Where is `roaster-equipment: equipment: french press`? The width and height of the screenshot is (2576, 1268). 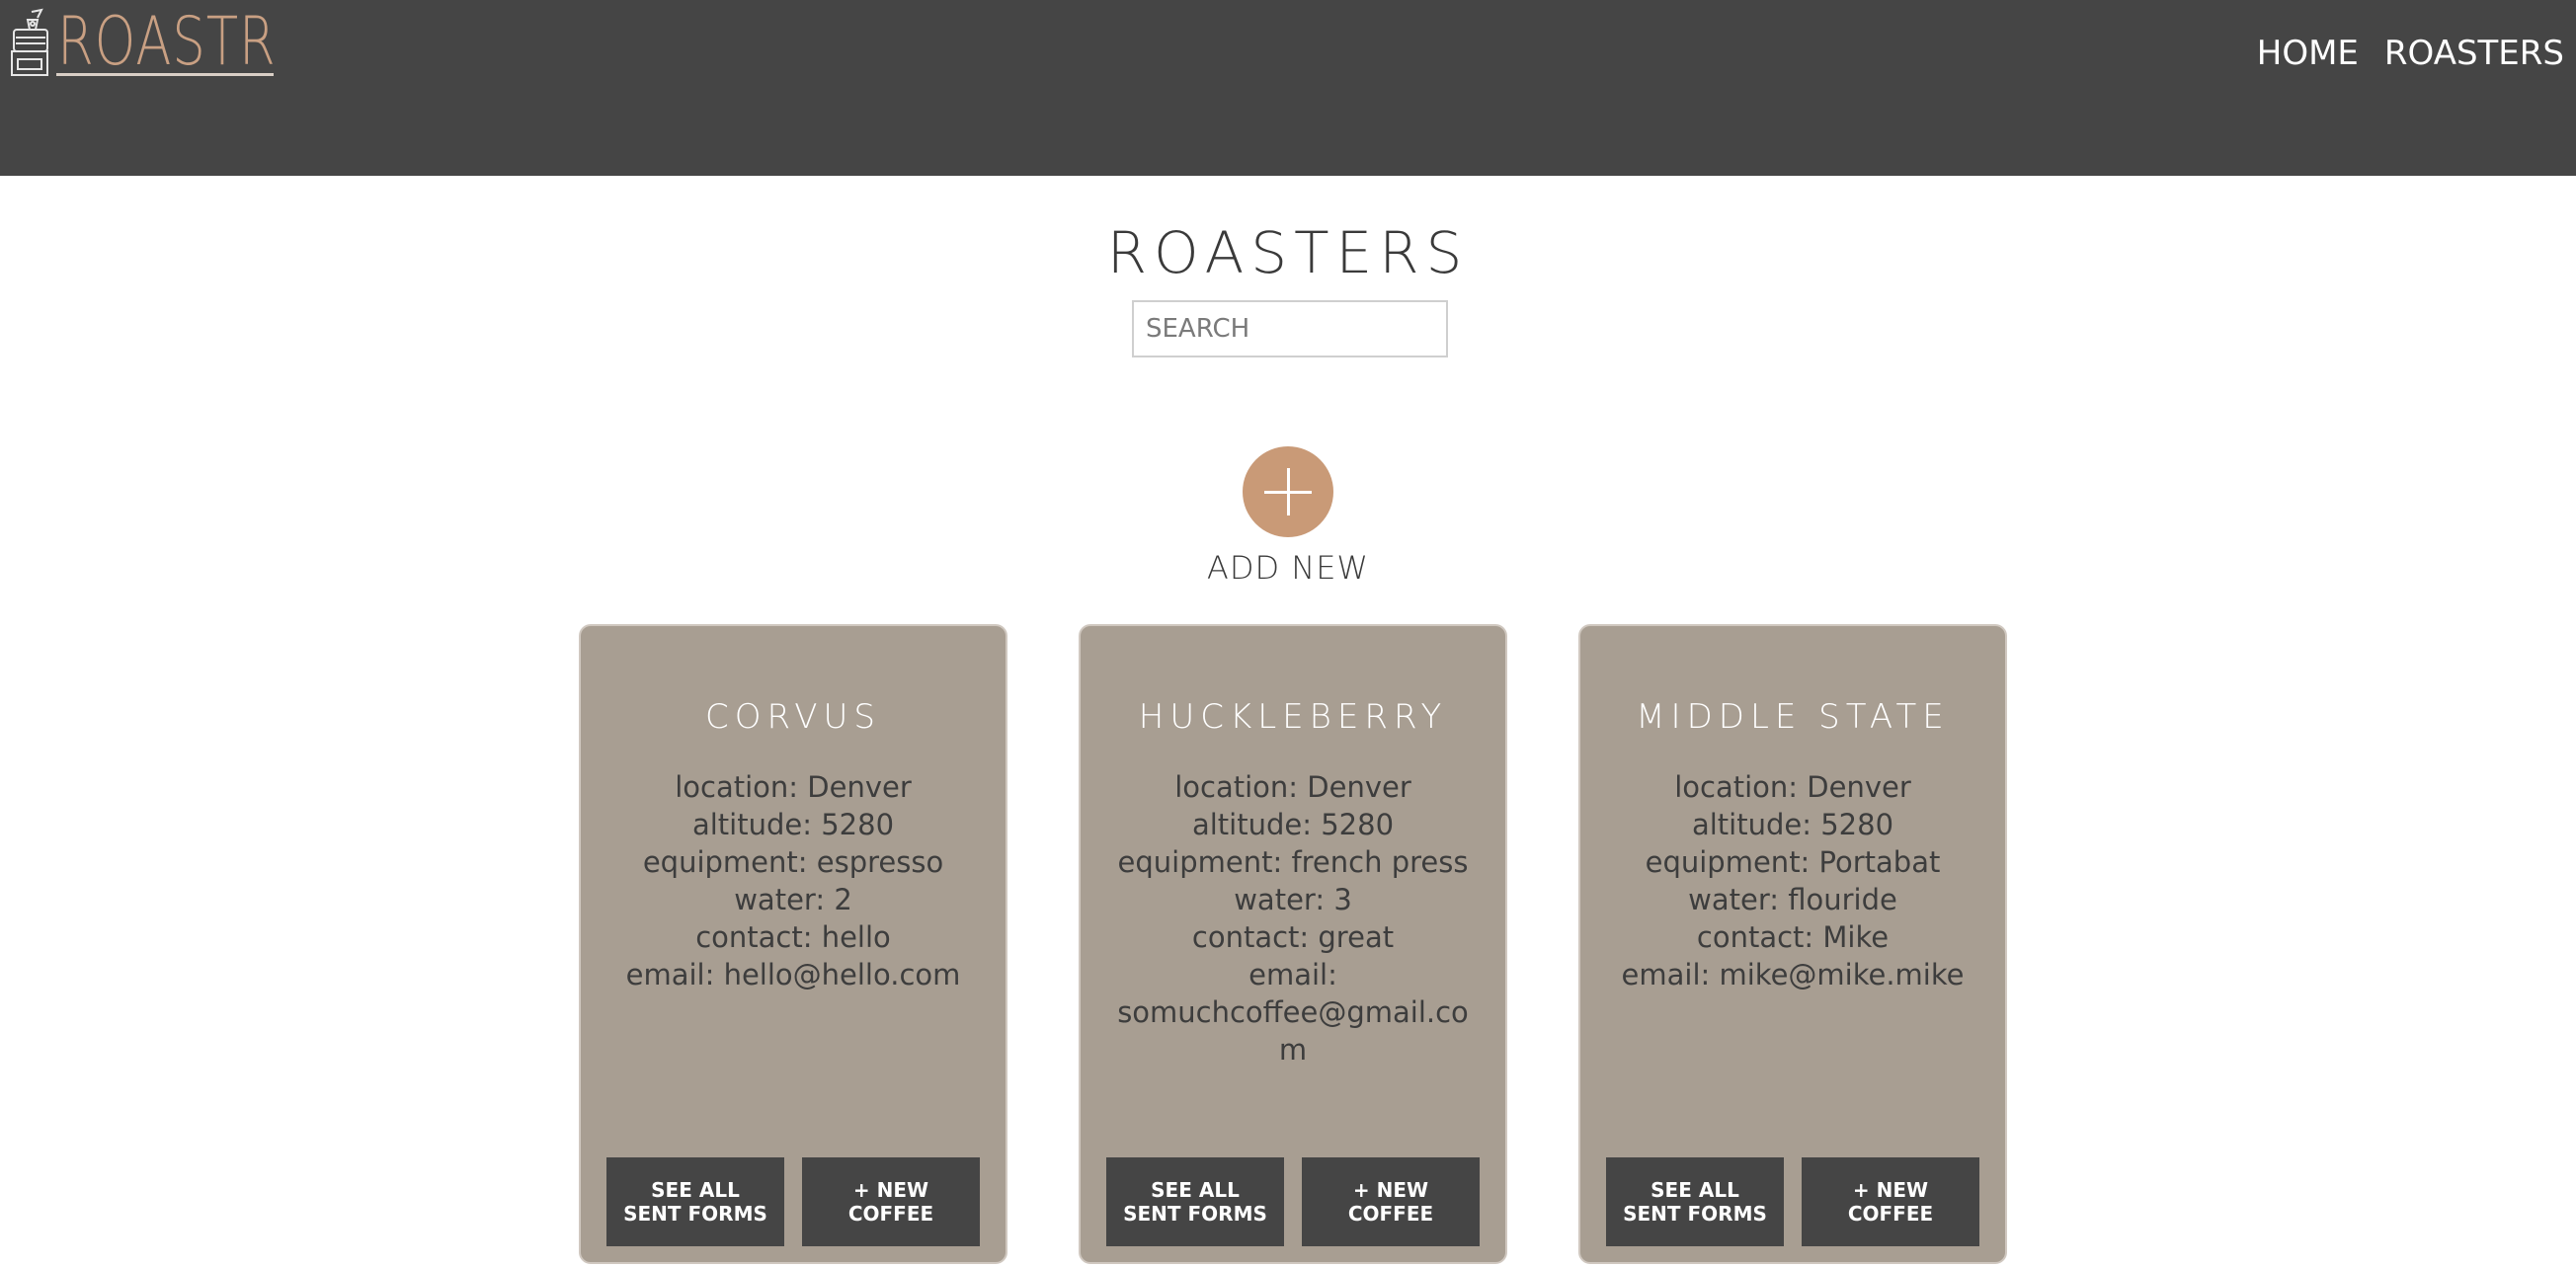
roaster-equipment: equipment: french press is located at coordinates (1293, 862).